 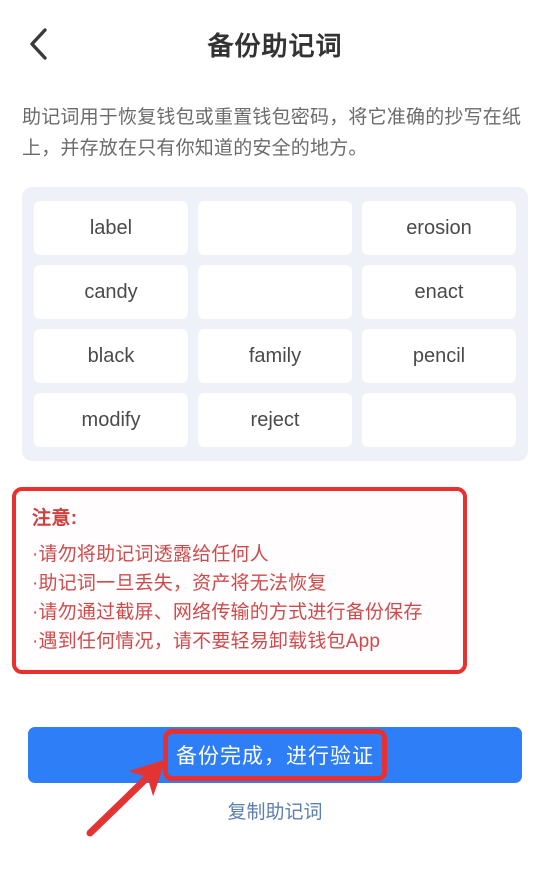 What do you see at coordinates (111, 228) in the screenshot?
I see `mnemonic-word-cell: label` at bounding box center [111, 228].